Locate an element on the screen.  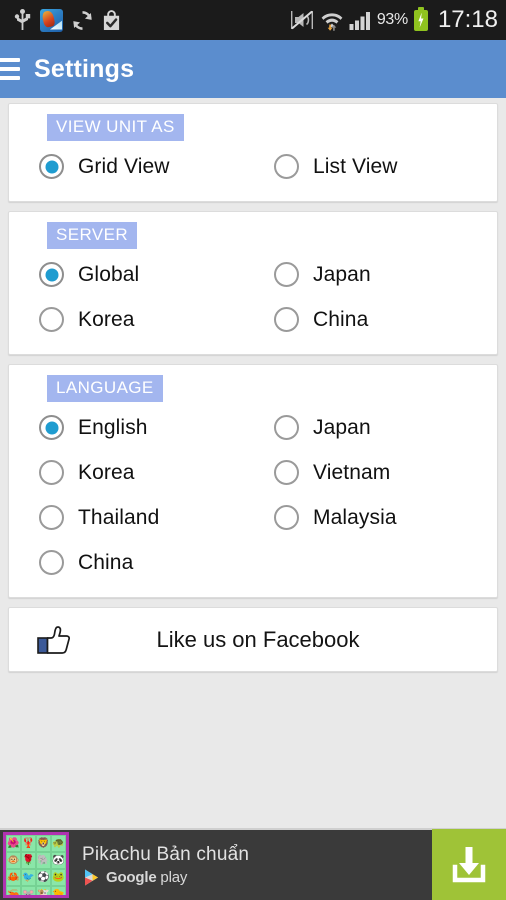
radio-option-language-japan: Japan is located at coordinates (379, 427).